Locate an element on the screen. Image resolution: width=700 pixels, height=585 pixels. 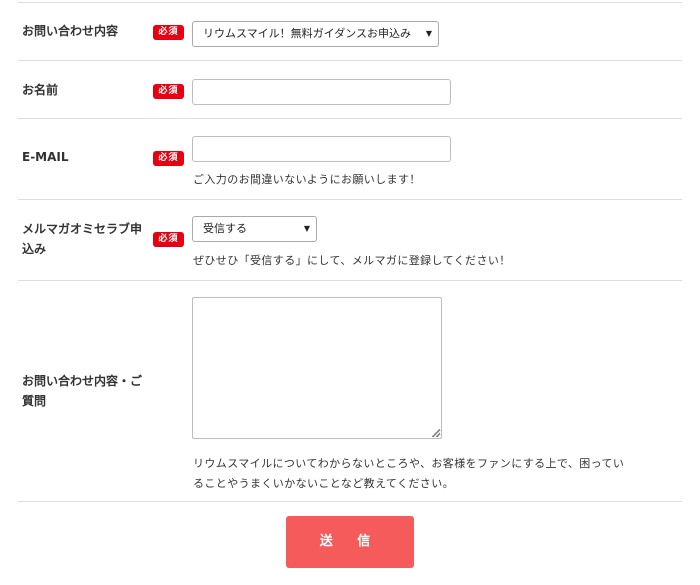
inquiry-type-label: お問い合わせ内容 is located at coordinates (70, 31).